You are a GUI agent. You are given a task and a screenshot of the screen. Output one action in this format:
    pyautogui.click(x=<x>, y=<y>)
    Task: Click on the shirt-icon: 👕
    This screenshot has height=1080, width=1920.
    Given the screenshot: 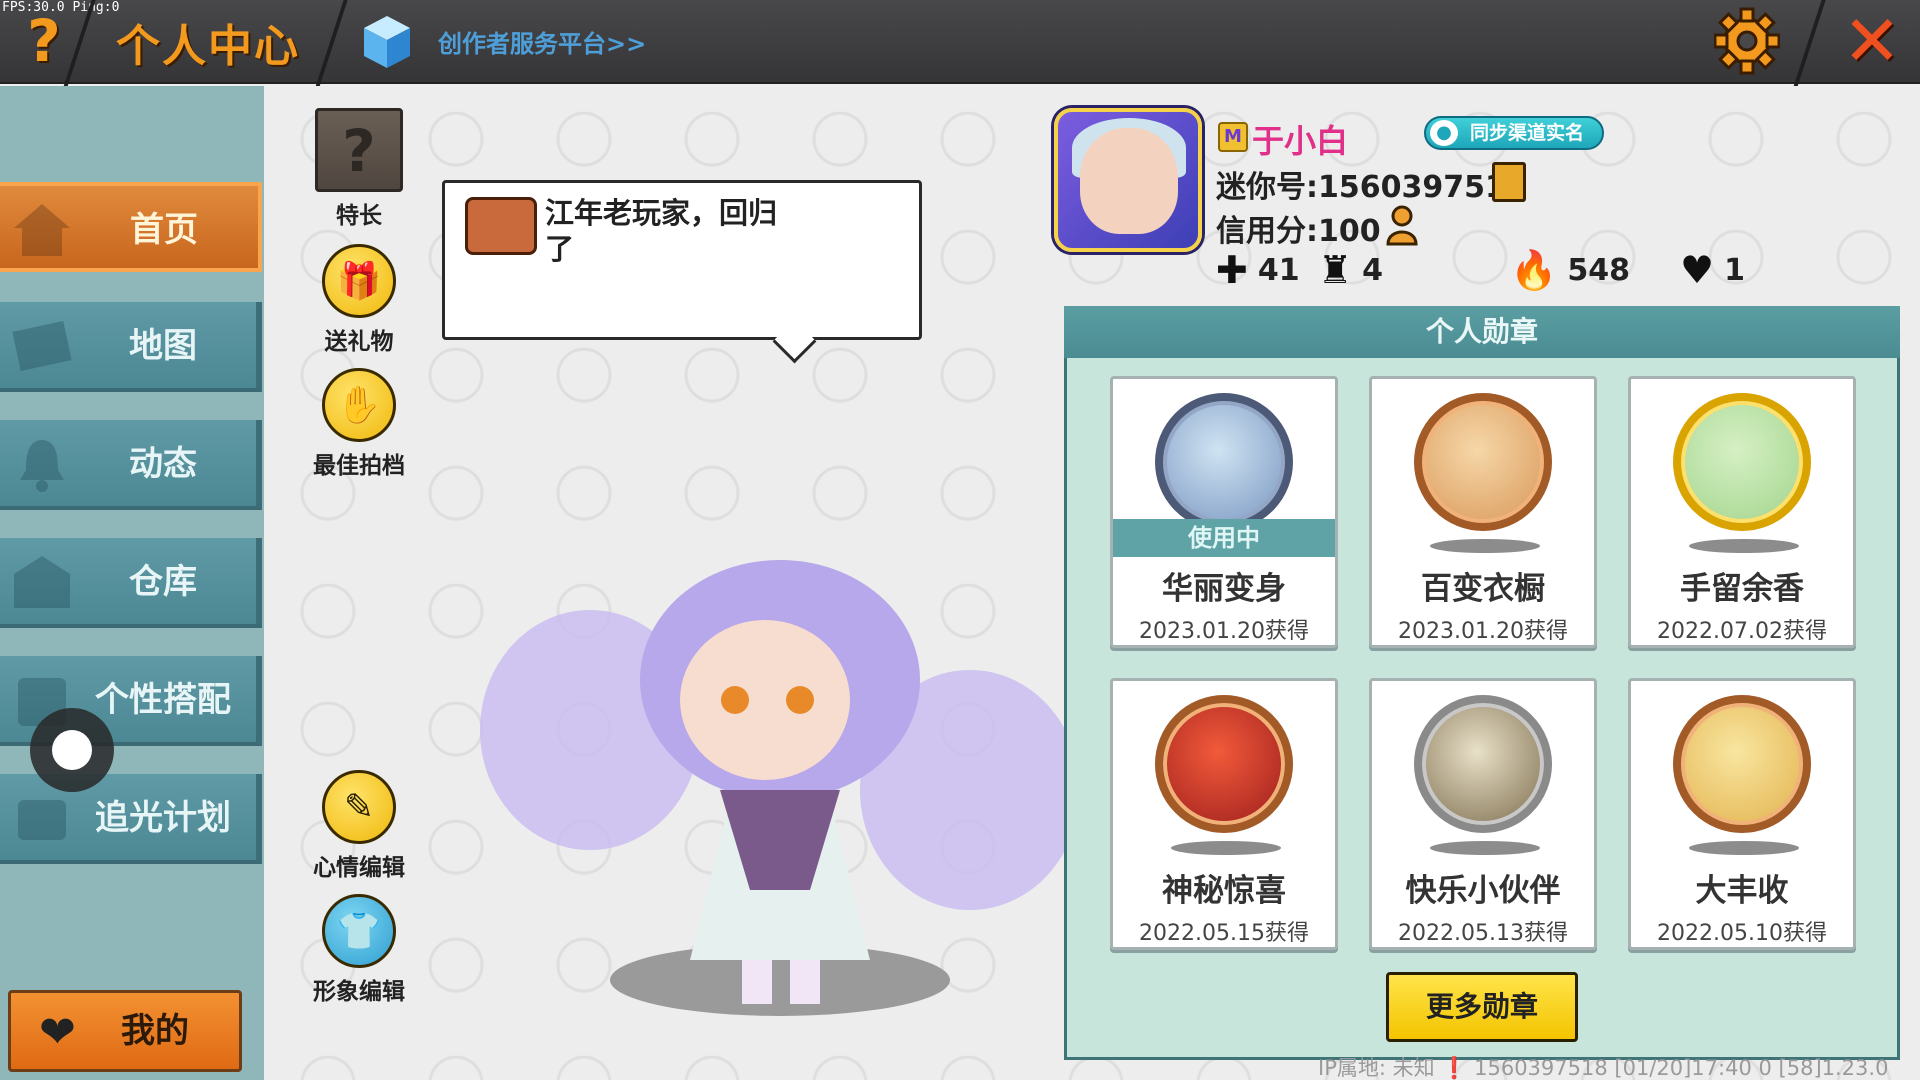 What is the action you would take?
    pyautogui.click(x=359, y=931)
    